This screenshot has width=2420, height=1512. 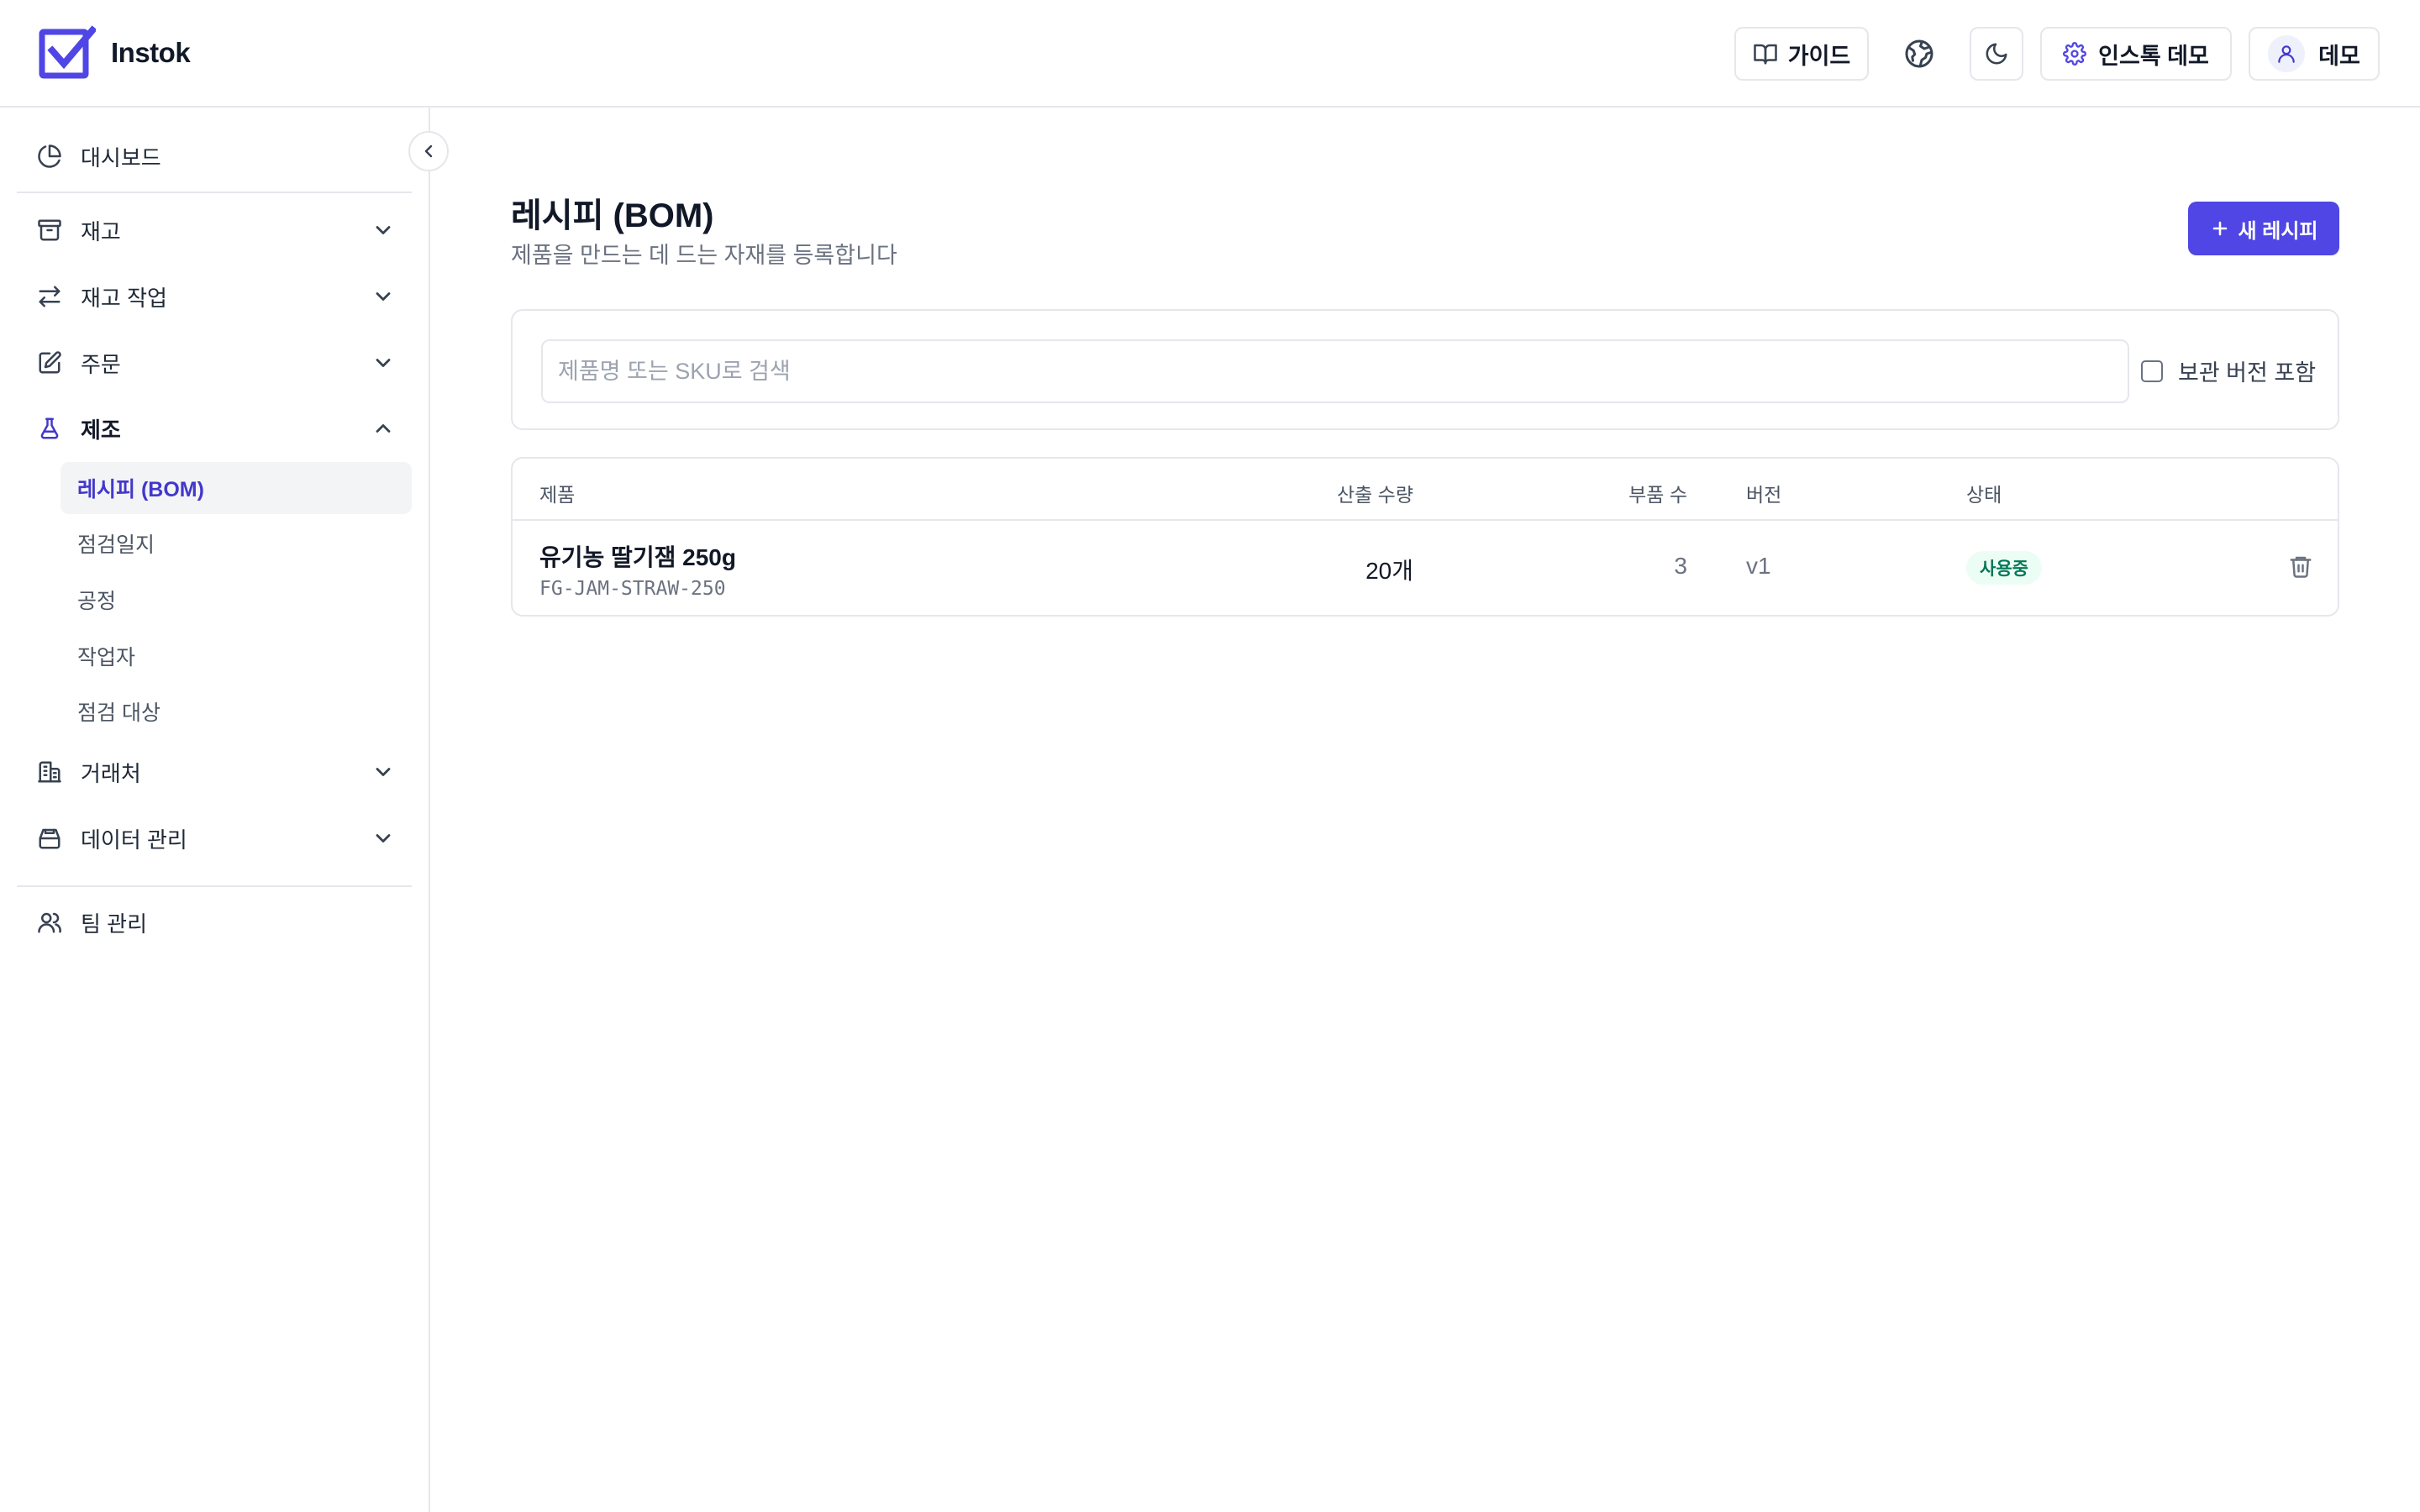 I want to click on app-name: Instok, so click(x=151, y=52).